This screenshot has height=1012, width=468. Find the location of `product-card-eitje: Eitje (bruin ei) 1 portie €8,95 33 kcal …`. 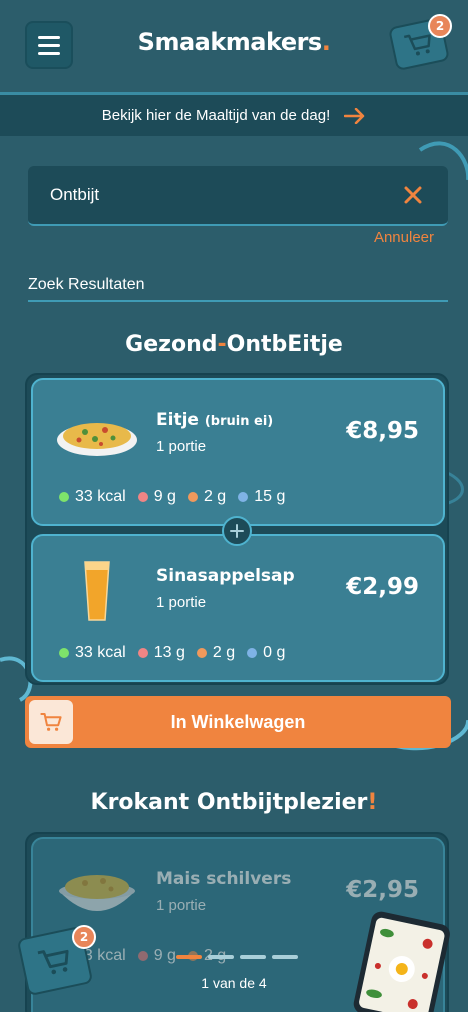

product-card-eitje: Eitje (bruin ei) 1 portie €8,95 33 kcal … is located at coordinates (238, 452).